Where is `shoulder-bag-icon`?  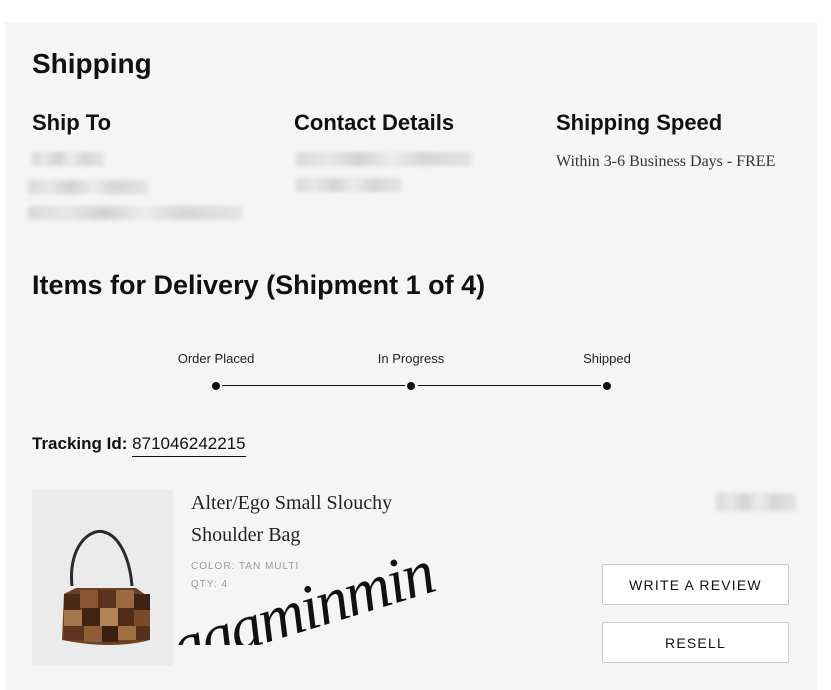
shoulder-bag-icon is located at coordinates (106, 587).